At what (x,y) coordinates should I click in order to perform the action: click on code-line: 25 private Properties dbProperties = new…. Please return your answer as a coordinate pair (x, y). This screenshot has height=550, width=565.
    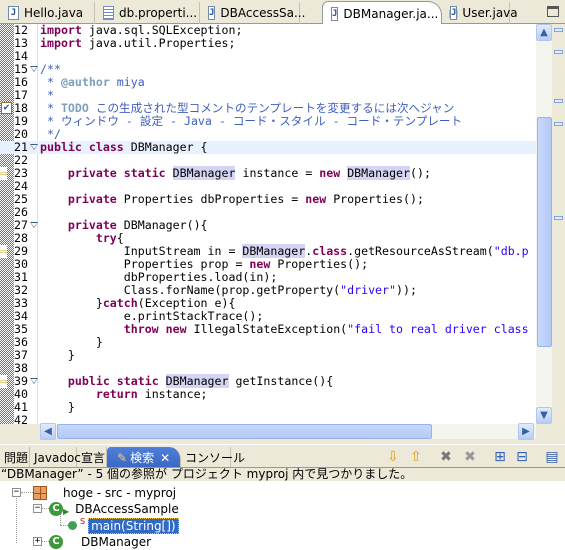
    Looking at the image, I should click on (268, 199).